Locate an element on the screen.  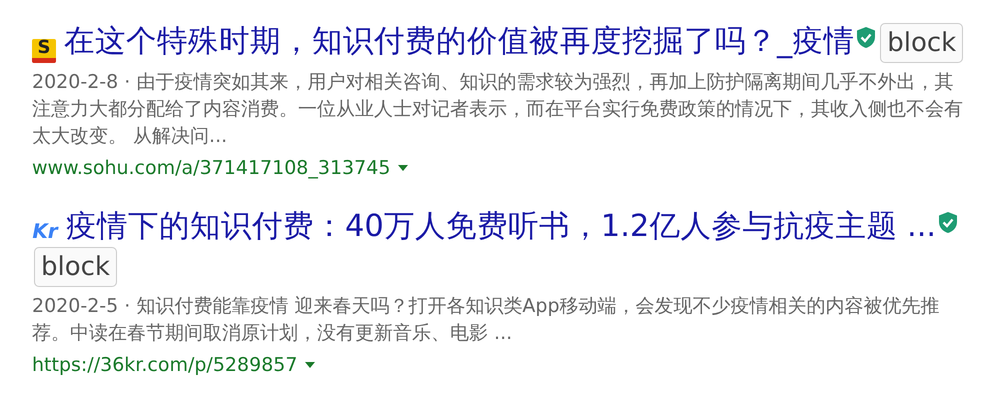
result-url-link: https://36kr.com/p/5289857 is located at coordinates (165, 365).